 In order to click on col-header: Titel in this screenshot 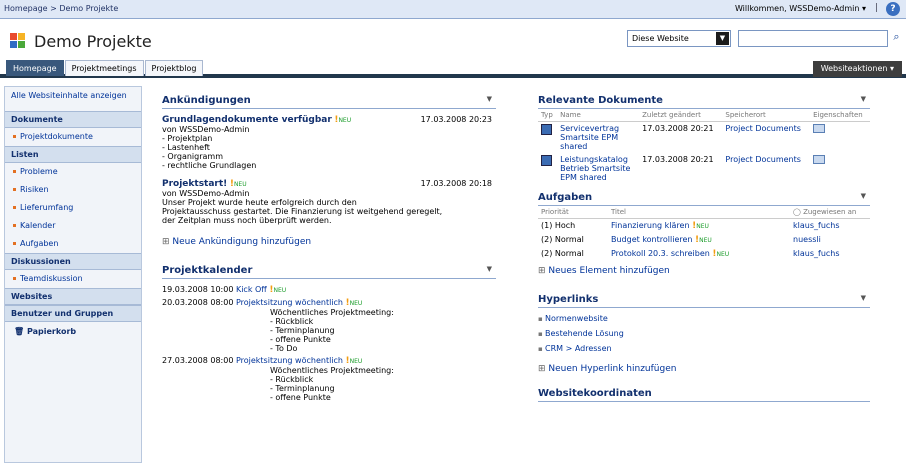, I will do `click(699, 212)`.